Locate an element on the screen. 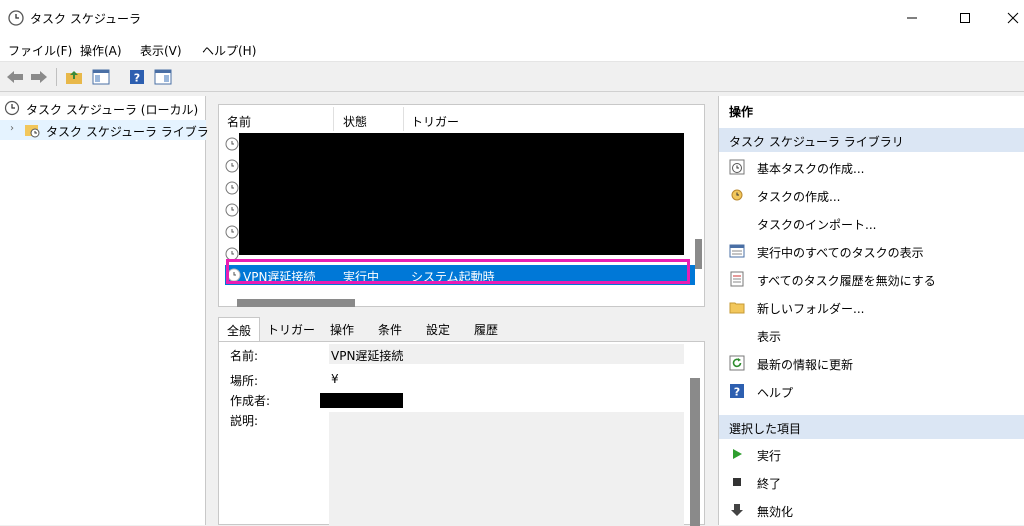 This screenshot has width=1024, height=526. show-action-pane-button is located at coordinates (163, 77).